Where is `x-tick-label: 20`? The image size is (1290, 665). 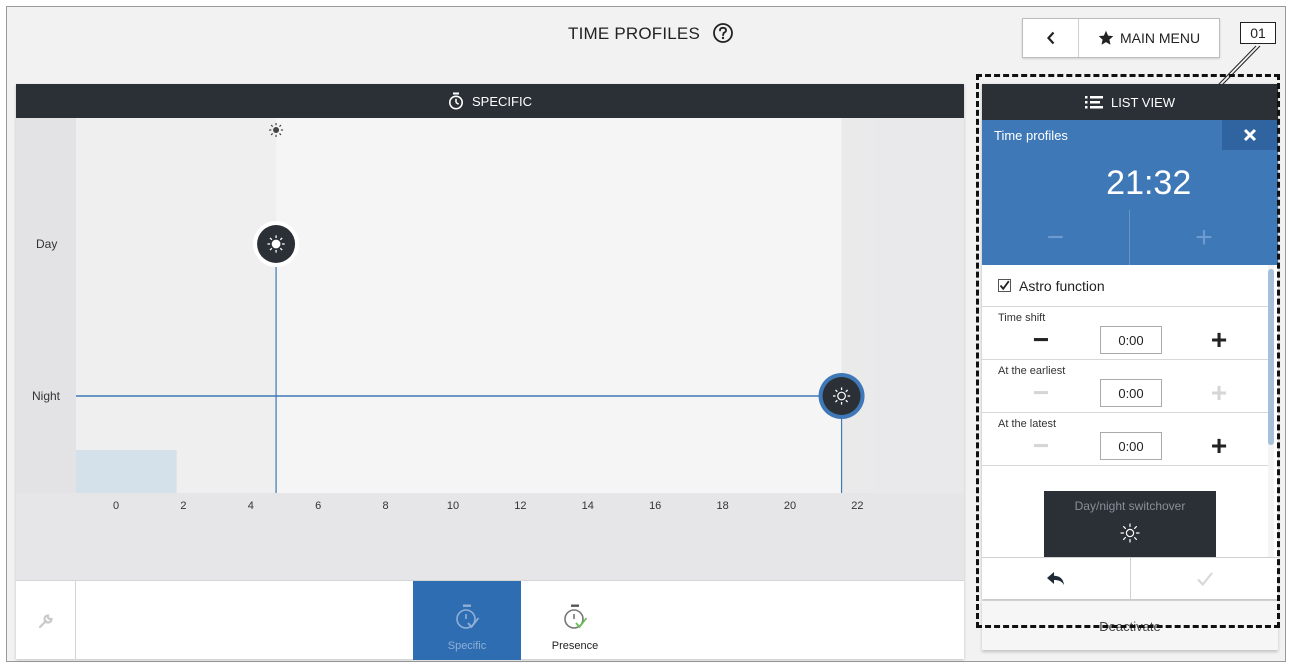
x-tick-label: 20 is located at coordinates (790, 506).